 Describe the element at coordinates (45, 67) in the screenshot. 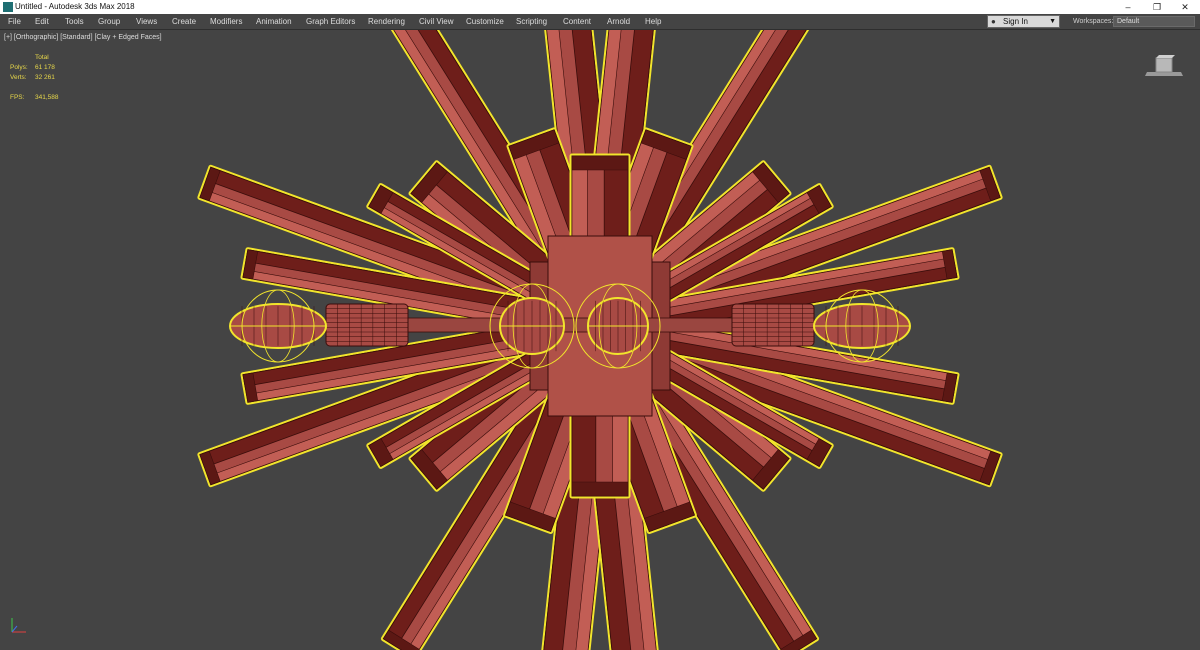

I see `polys-value: 61 178` at that location.